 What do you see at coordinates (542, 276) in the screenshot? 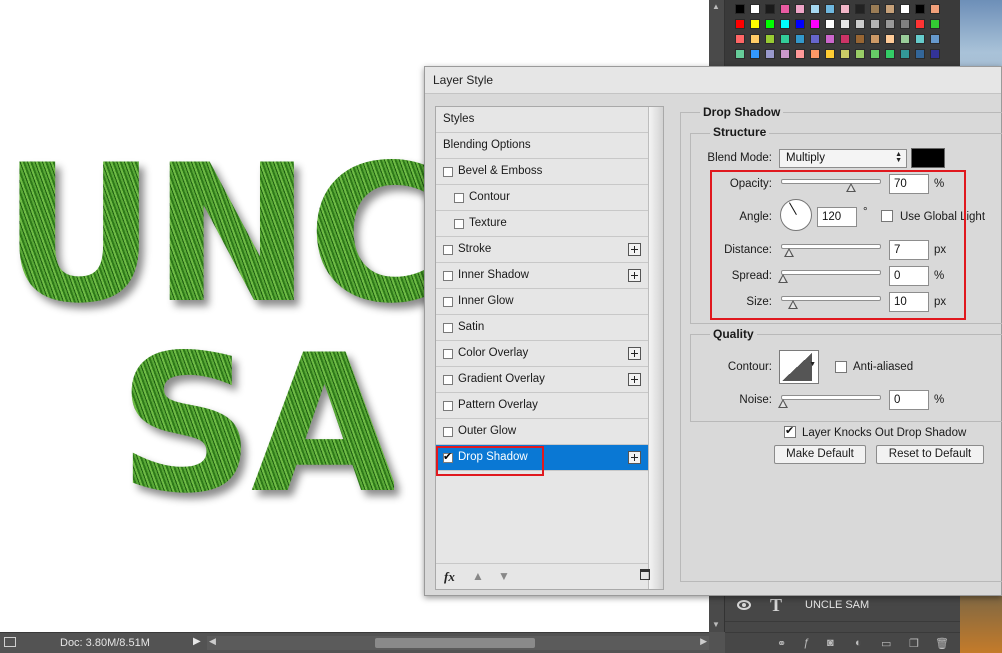
I see `style-item-inner-shadow: Inner Shadow` at bounding box center [542, 276].